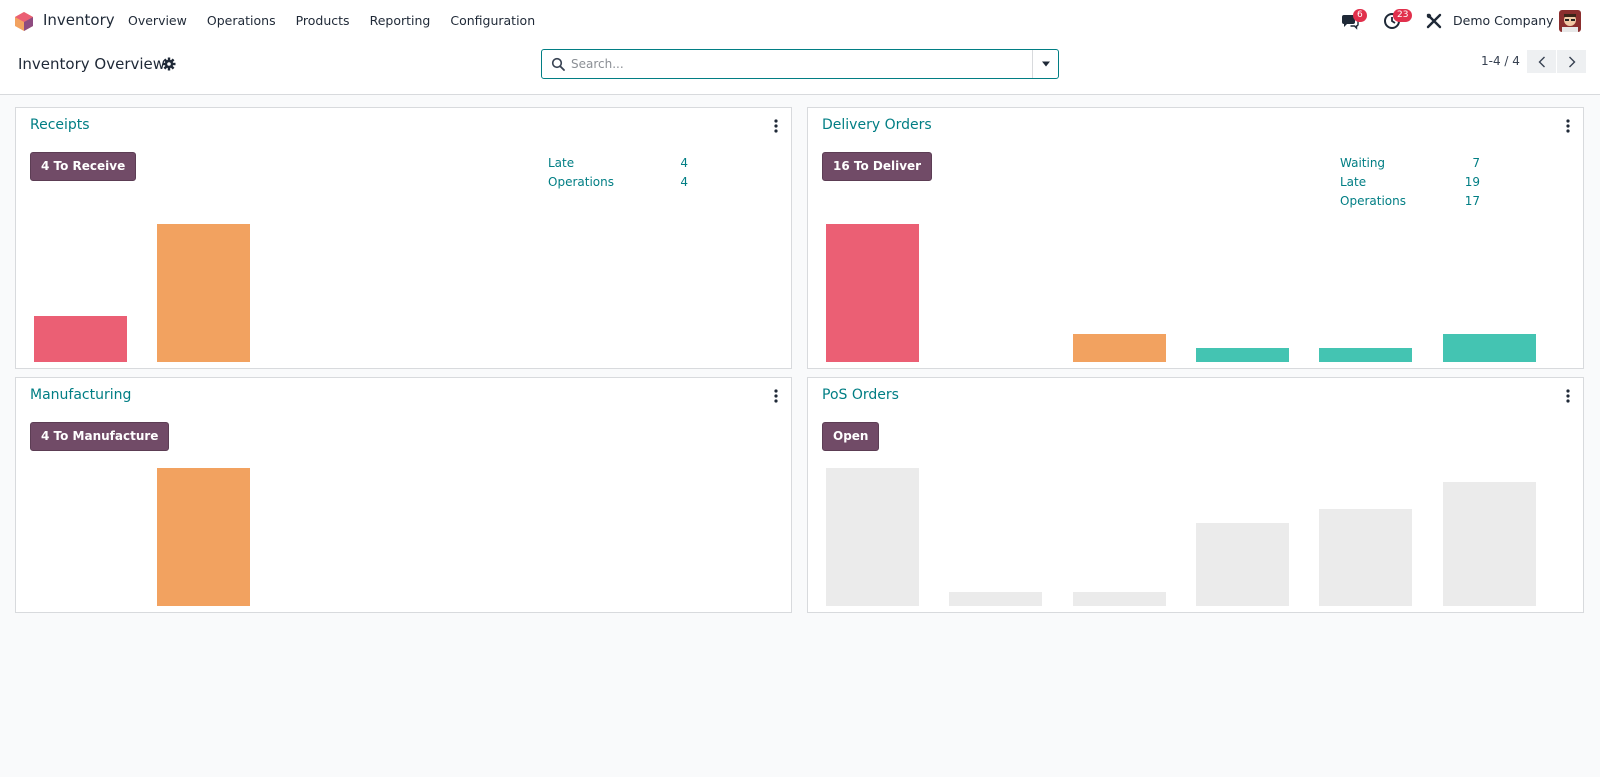  Describe the element at coordinates (169, 64) in the screenshot. I see `gear-icon` at that location.